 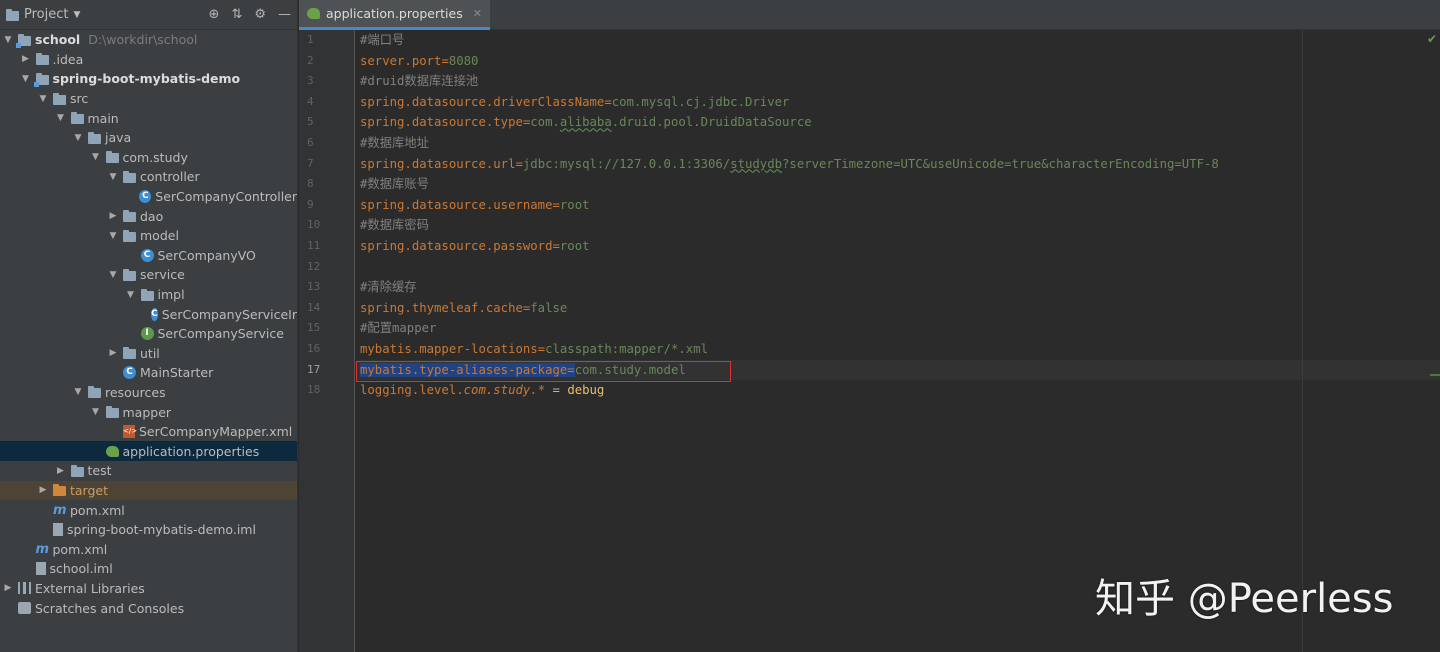 I want to click on java-interface-icon: I, so click(x=147, y=334).